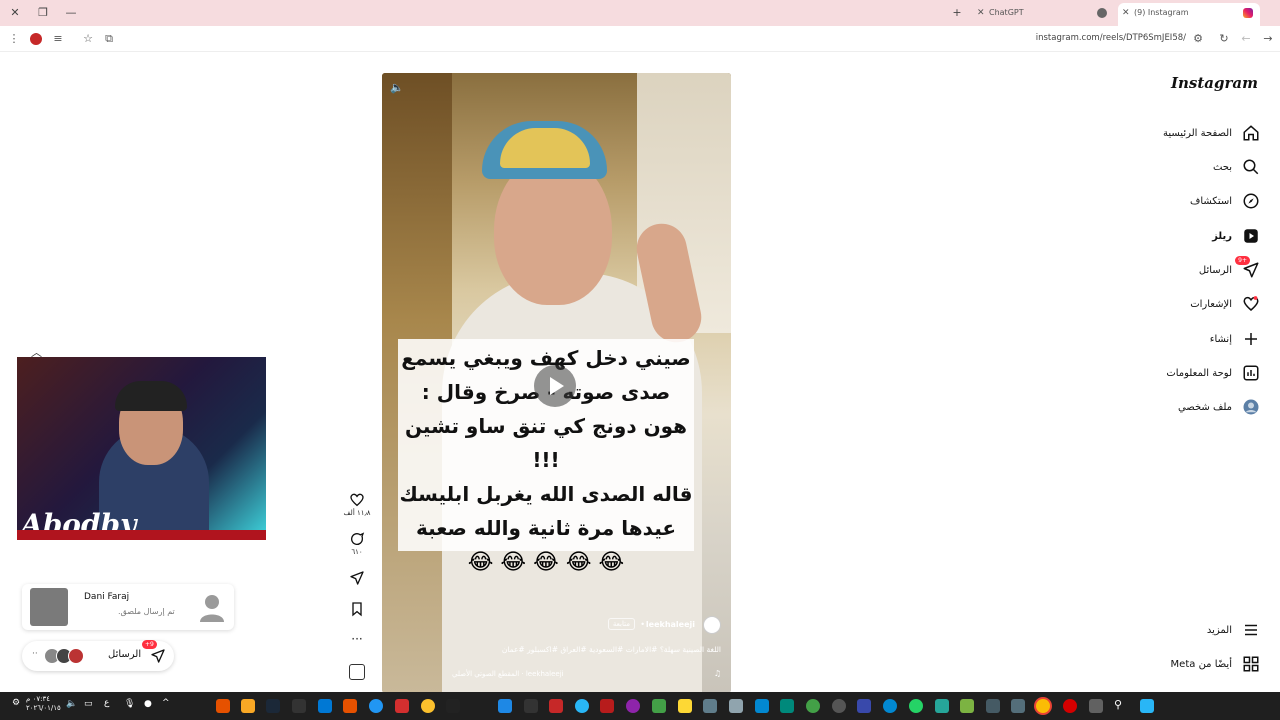 This screenshot has height=720, width=1280. Describe the element at coordinates (1251, 201) in the screenshot. I see `compass-icon` at that location.